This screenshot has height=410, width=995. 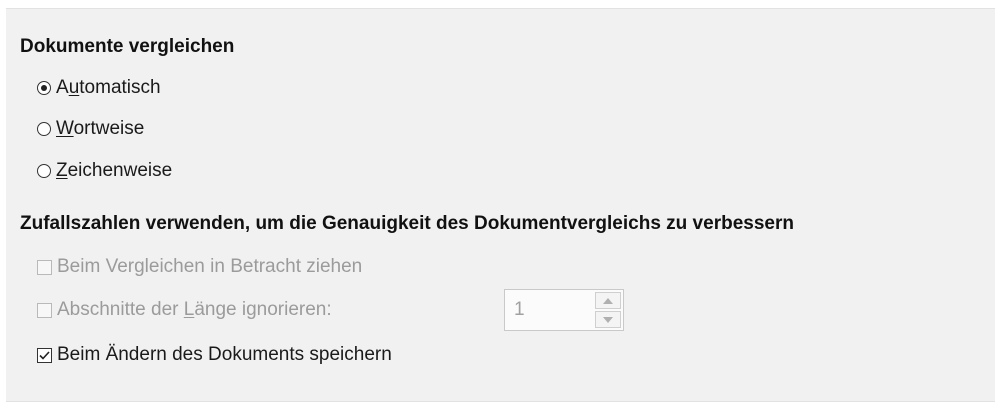 I want to click on spin-down-button, so click(x=608, y=319).